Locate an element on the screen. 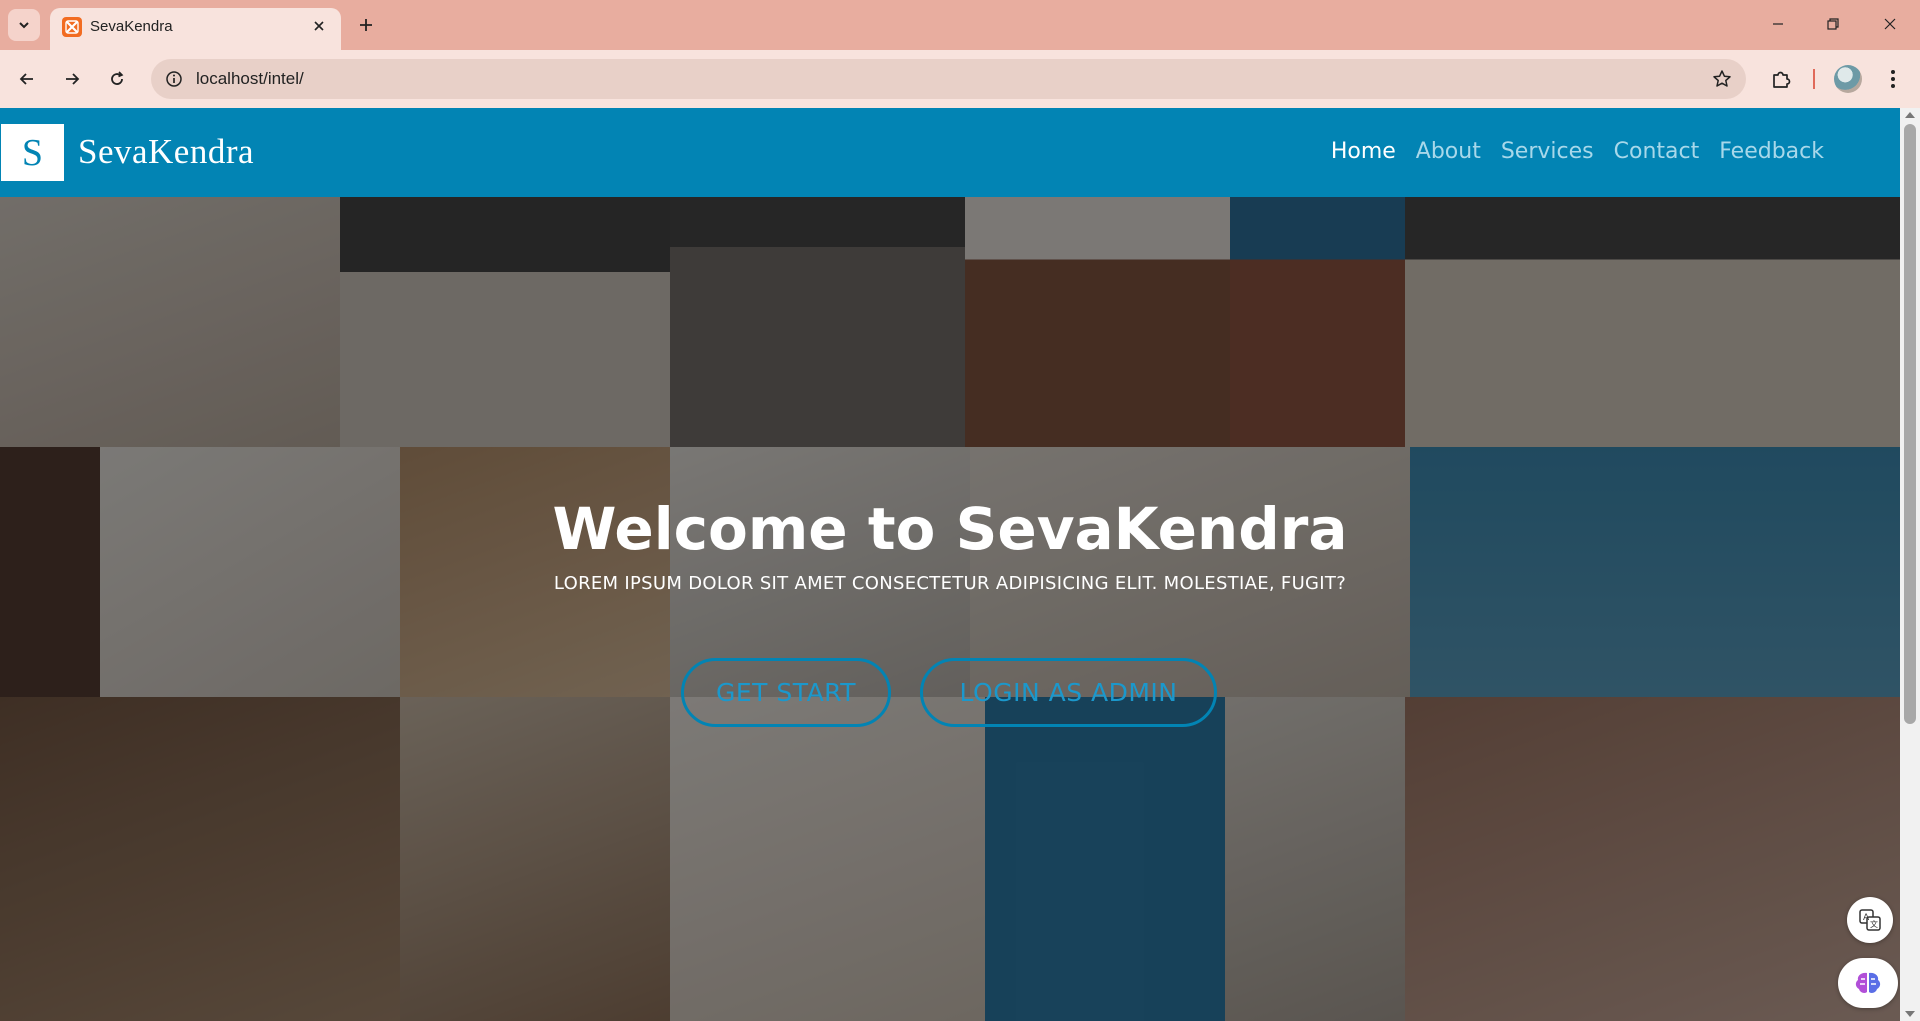  browser-tab-active: SevaKendra is located at coordinates (195, 29).